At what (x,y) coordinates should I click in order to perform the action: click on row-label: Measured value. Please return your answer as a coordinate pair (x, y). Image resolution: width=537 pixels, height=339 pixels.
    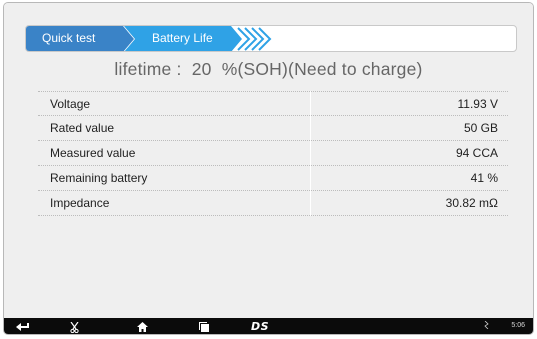
    Looking at the image, I should click on (93, 153).